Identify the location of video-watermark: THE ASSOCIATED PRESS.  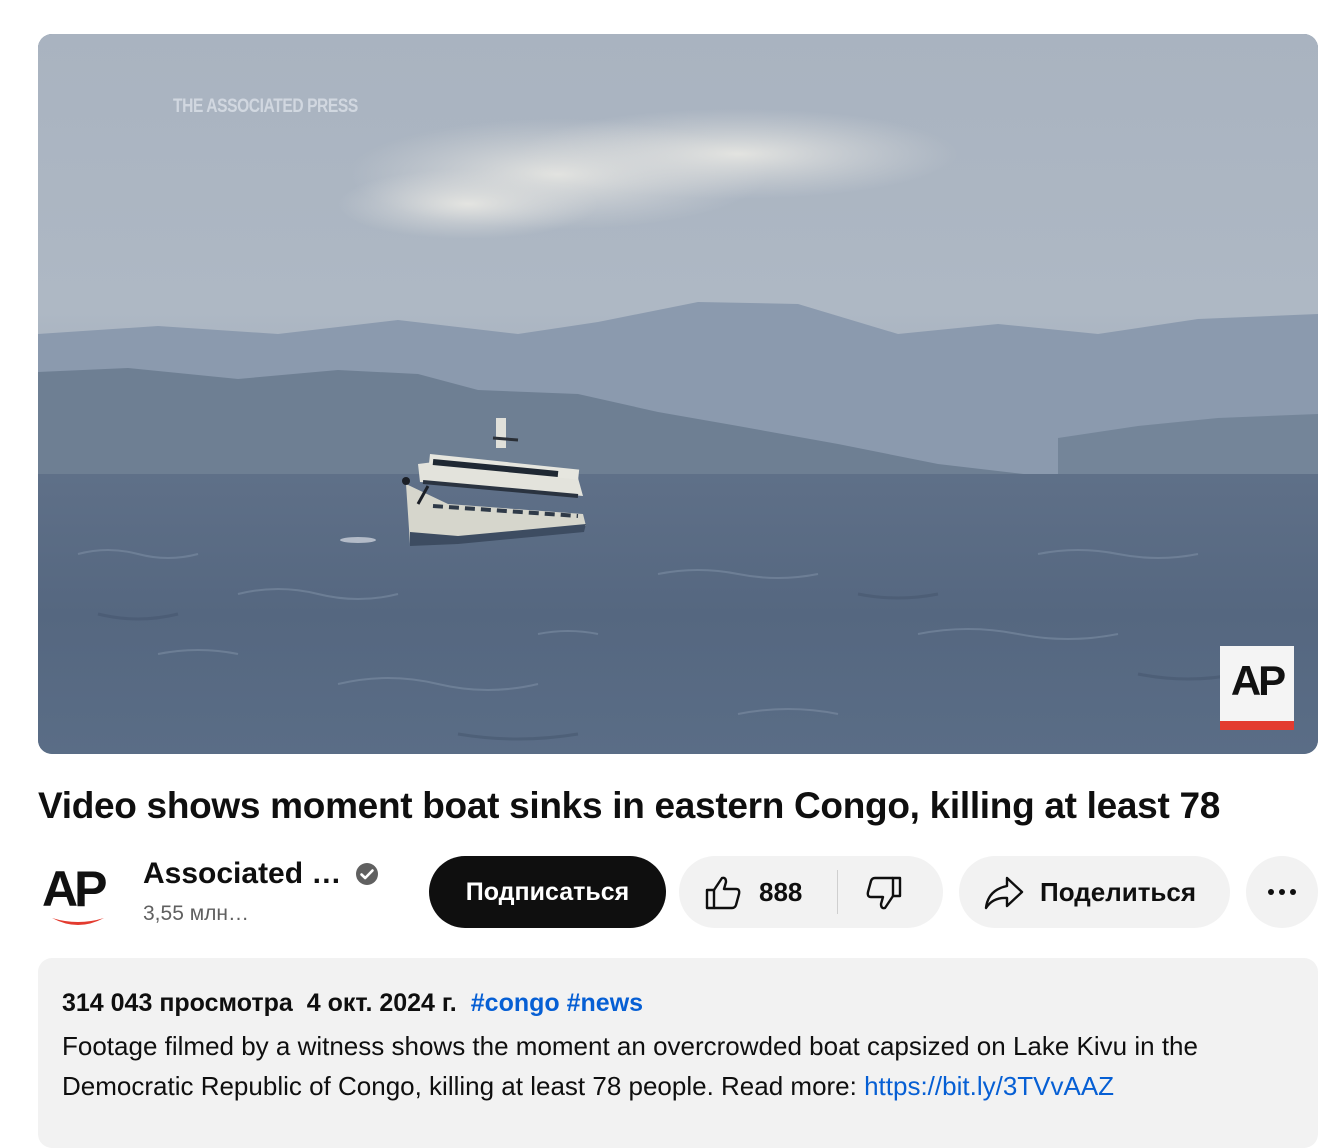
(265, 106).